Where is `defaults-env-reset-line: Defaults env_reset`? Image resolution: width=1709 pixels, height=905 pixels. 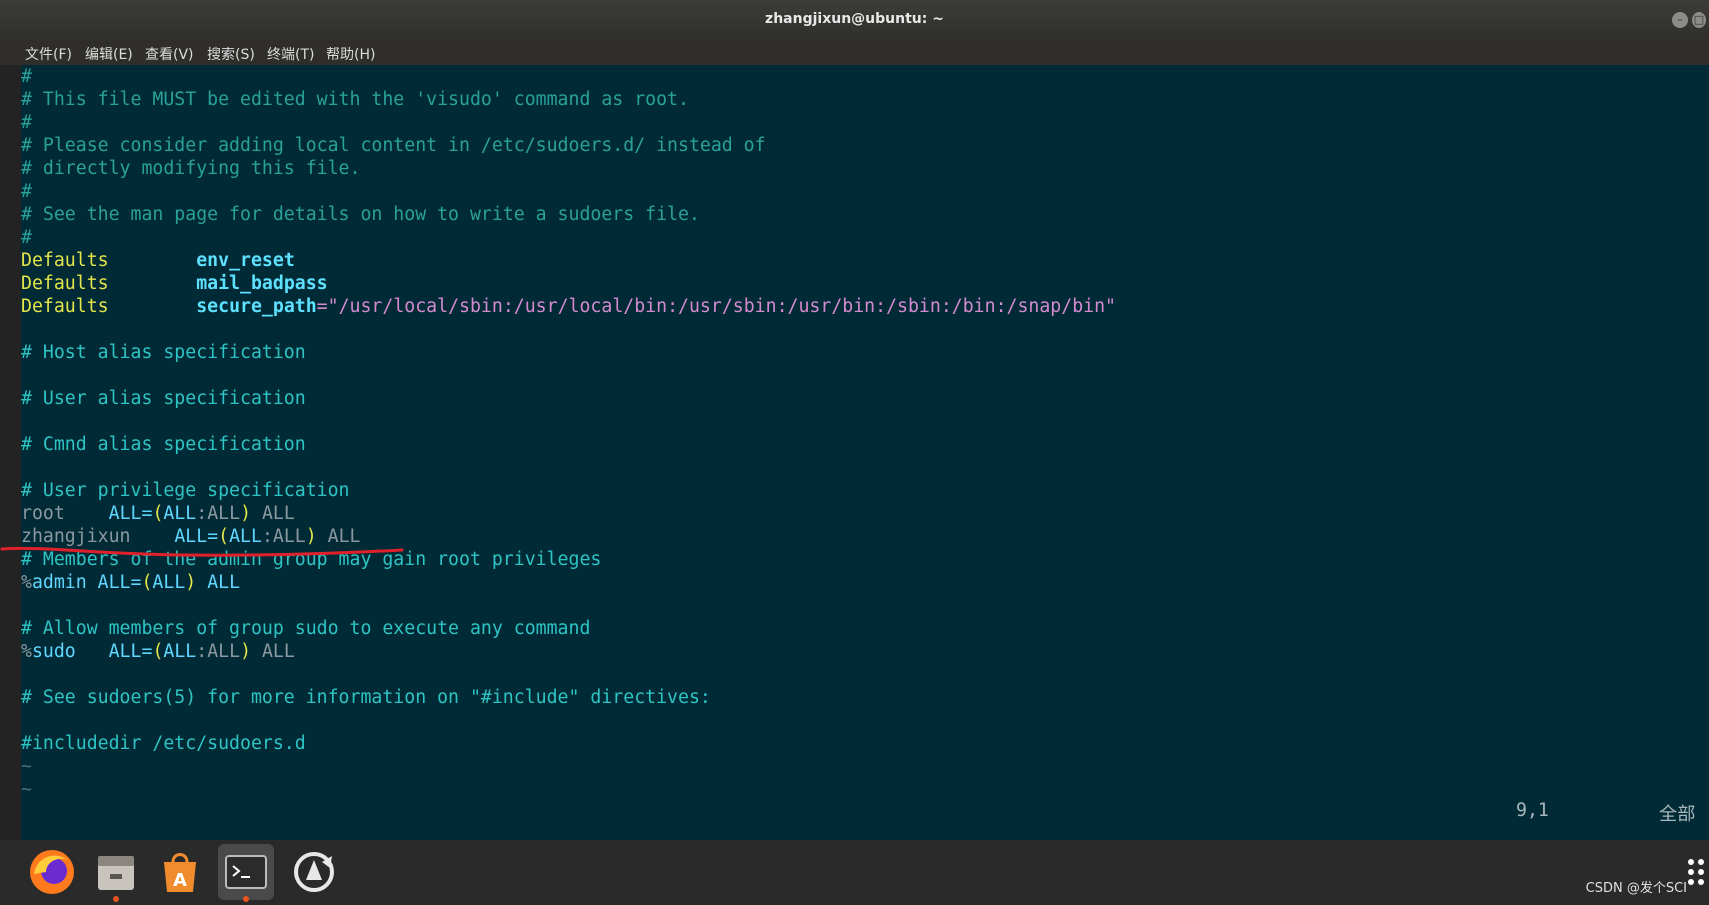 defaults-env-reset-line: Defaults env_reset is located at coordinates (158, 260).